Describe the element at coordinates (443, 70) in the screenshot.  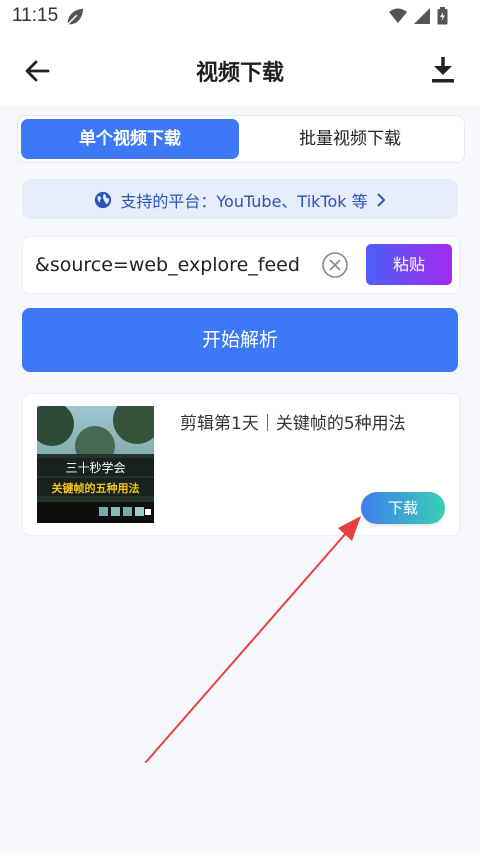
I see `download-icon` at that location.